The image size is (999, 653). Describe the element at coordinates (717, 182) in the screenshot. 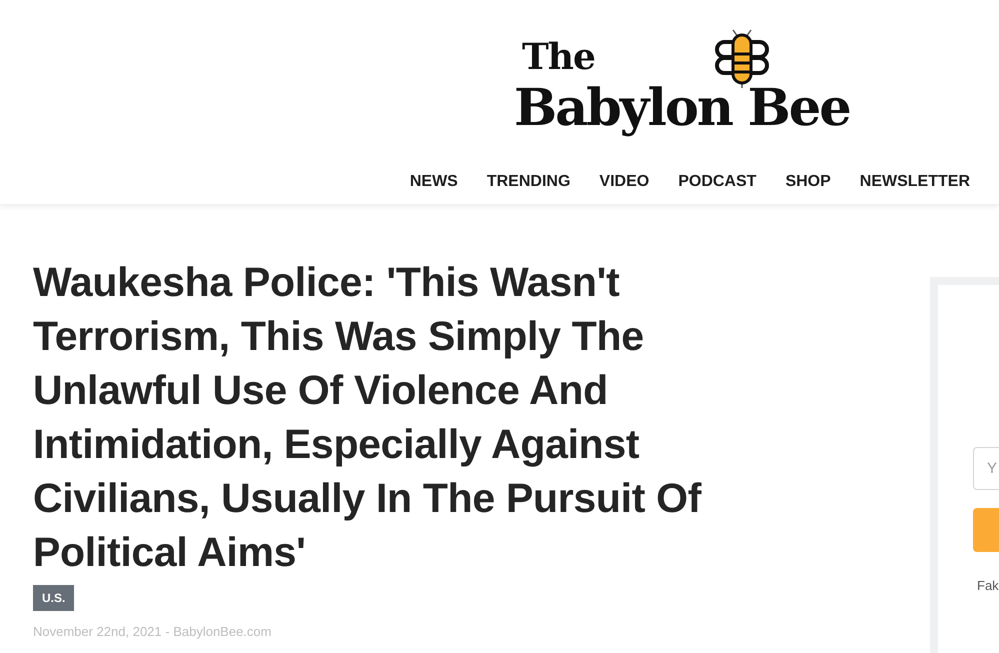

I see `nav-link: PODCAST` at that location.